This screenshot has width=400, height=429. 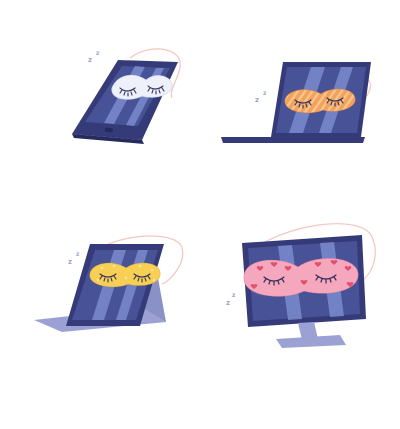 What do you see at coordinates (109, 130) in the screenshot?
I see `home-button` at bounding box center [109, 130].